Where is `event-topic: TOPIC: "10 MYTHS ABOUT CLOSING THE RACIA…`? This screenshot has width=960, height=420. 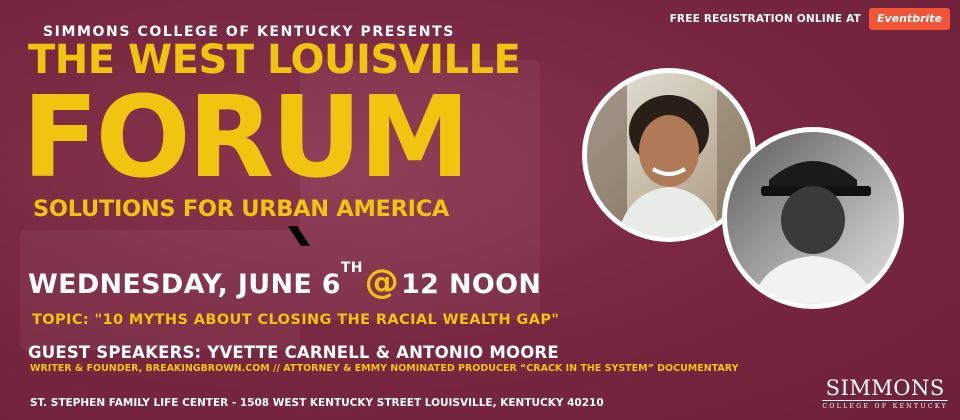
event-topic: TOPIC: "10 MYTHS ABOUT CLOSING THE RACIA… is located at coordinates (296, 320).